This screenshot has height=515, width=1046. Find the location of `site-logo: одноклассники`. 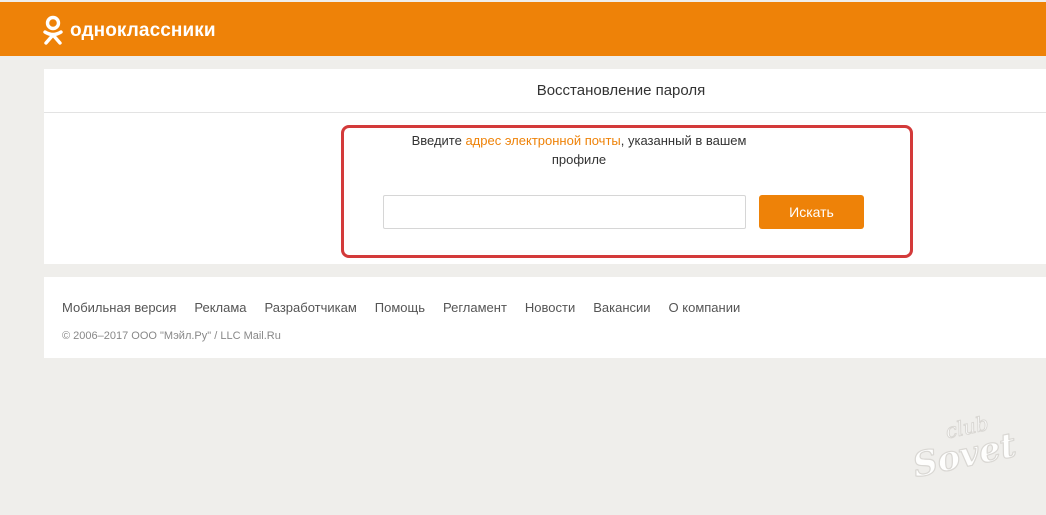

site-logo: одноклассники is located at coordinates (129, 31).